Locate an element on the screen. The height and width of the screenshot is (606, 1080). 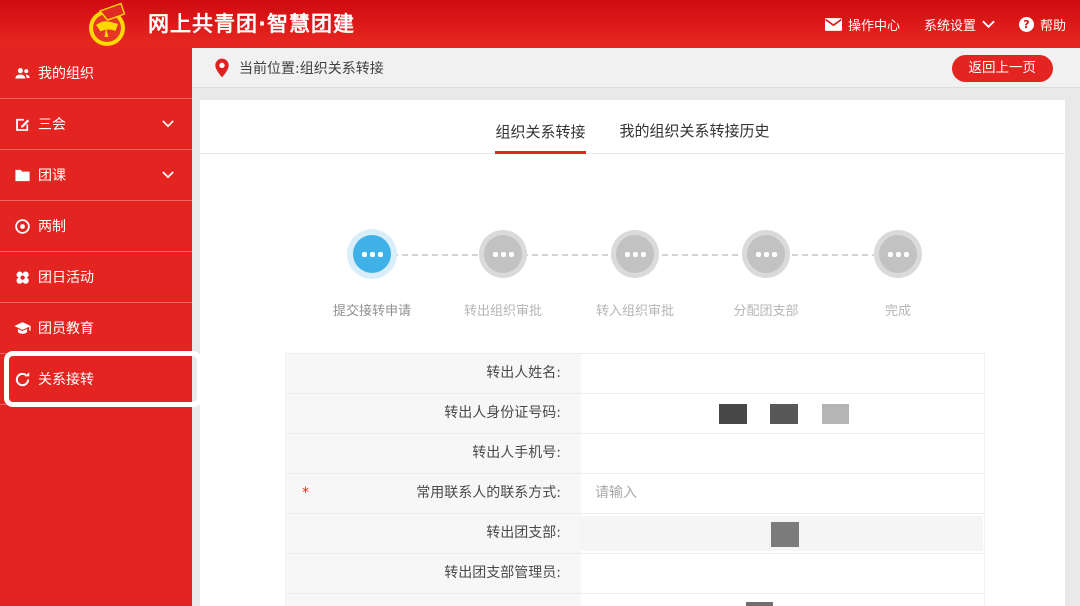
sidebar-item-member-education: 团员教育 is located at coordinates (96, 328).